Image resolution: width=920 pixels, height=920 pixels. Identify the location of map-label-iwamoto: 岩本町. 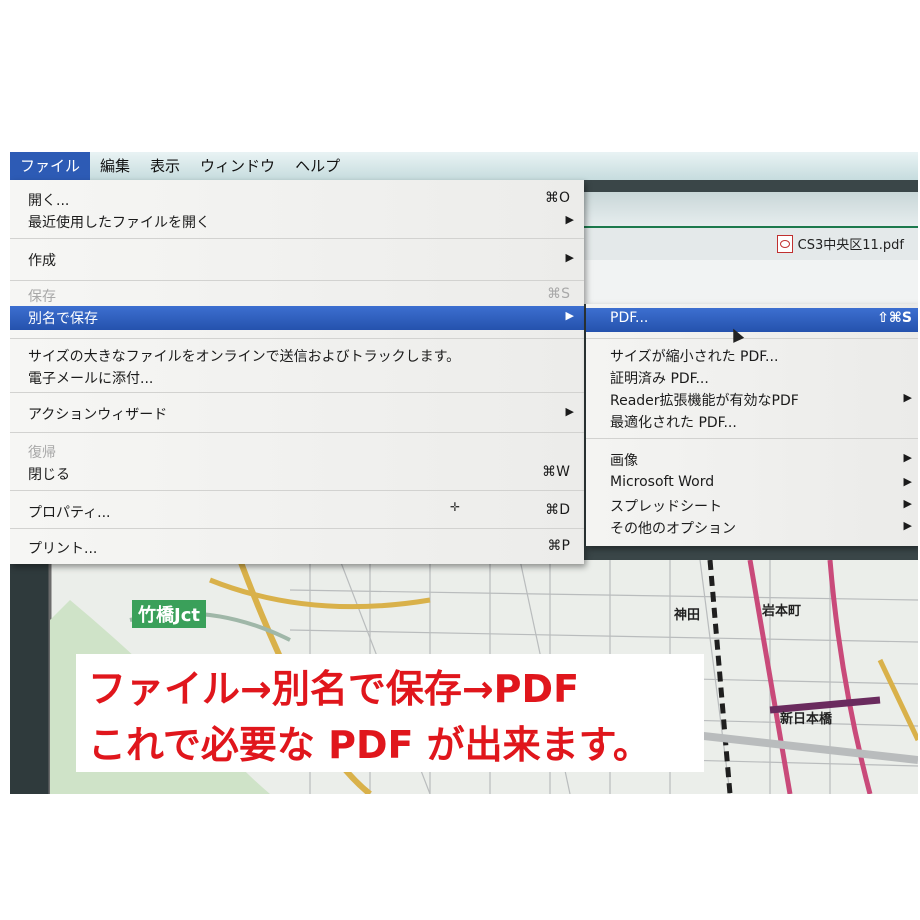
(782, 611).